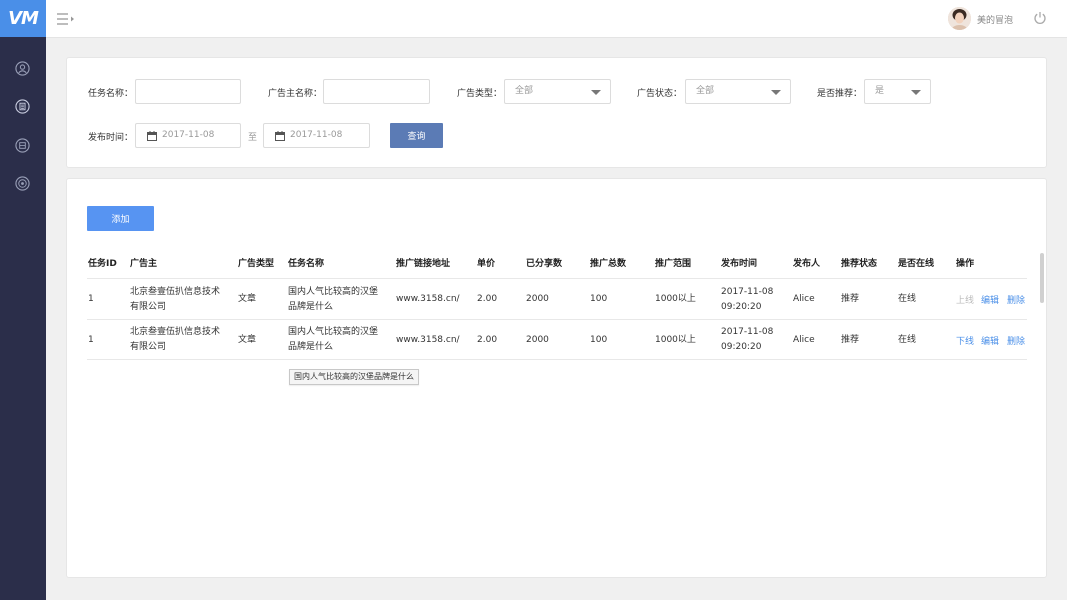 This screenshot has width=1067, height=600. What do you see at coordinates (256, 264) in the screenshot?
I see `column-header-ad-type: 广告类型` at bounding box center [256, 264].